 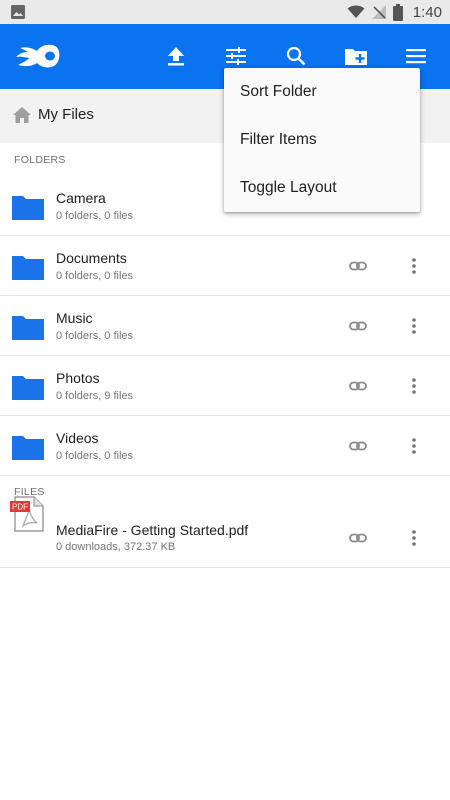 I want to click on clock: 1:40, so click(x=427, y=12).